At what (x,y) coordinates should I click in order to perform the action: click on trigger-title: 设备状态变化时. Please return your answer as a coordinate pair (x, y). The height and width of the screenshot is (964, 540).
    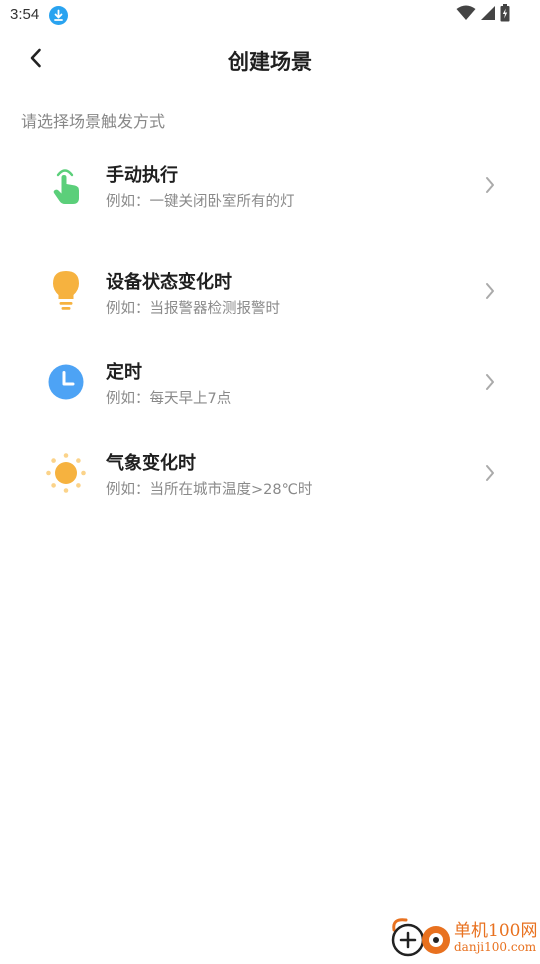
    Looking at the image, I should click on (169, 282).